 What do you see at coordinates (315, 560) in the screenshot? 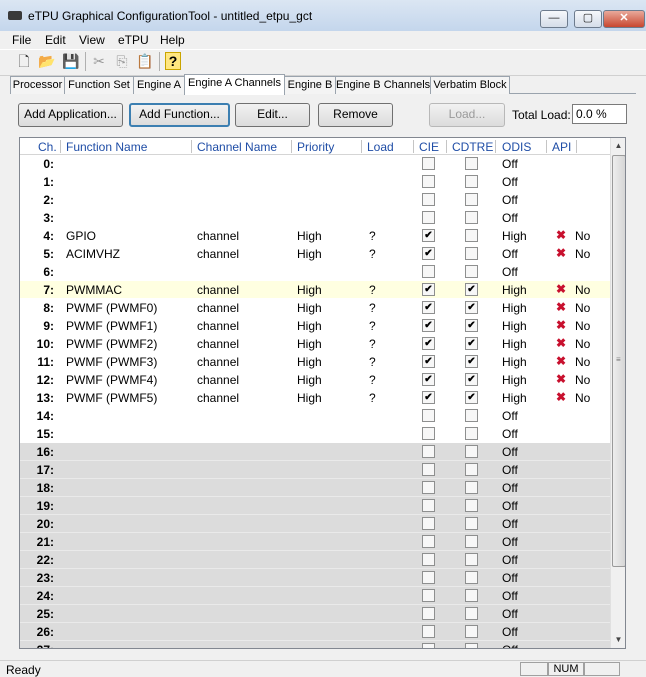
I see `table-row: 22: Off` at bounding box center [315, 560].